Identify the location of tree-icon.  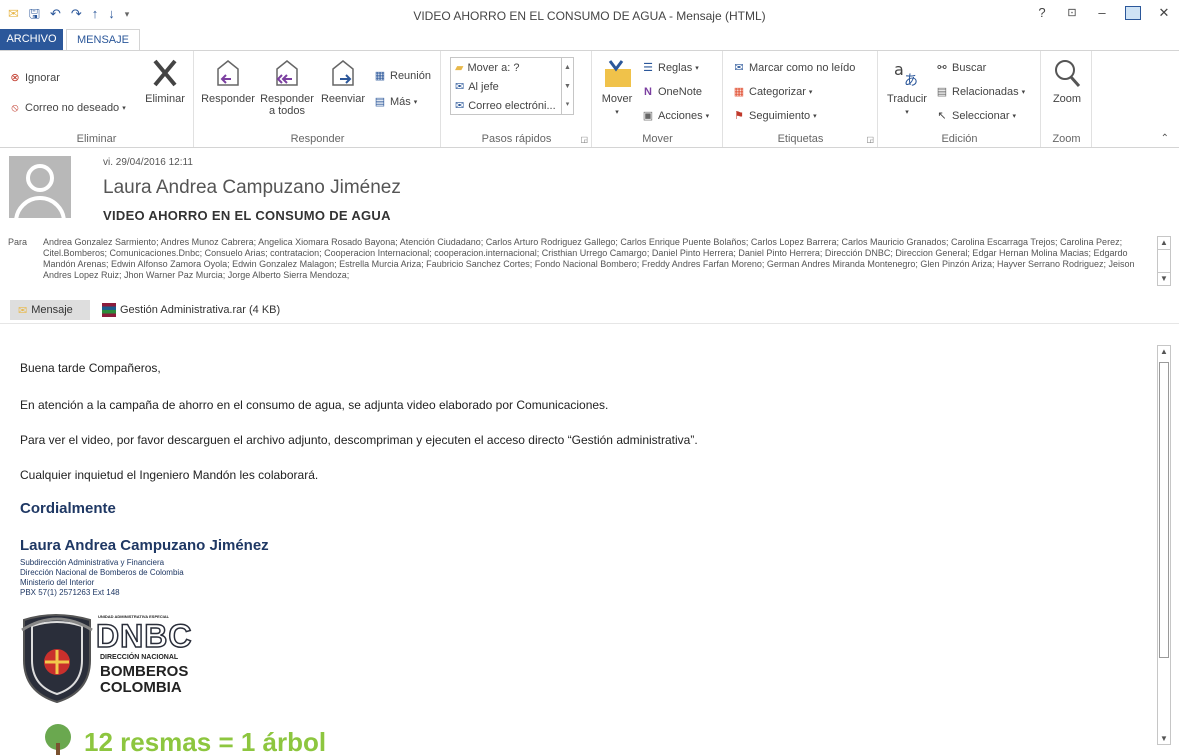
(58, 739).